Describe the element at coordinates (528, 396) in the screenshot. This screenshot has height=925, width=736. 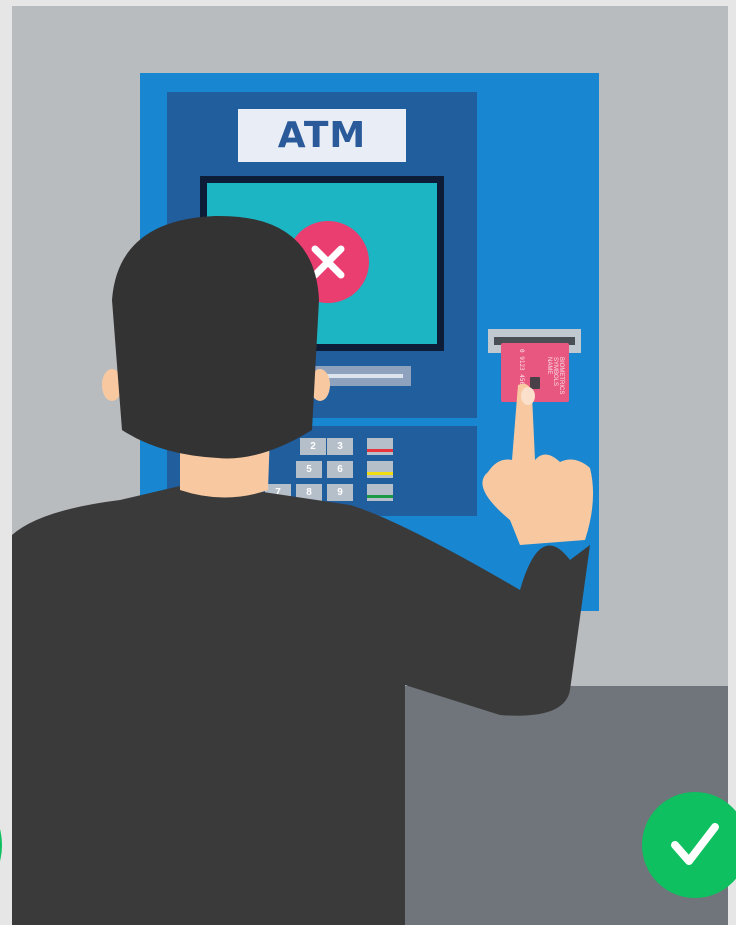
I see `fingernail` at that location.